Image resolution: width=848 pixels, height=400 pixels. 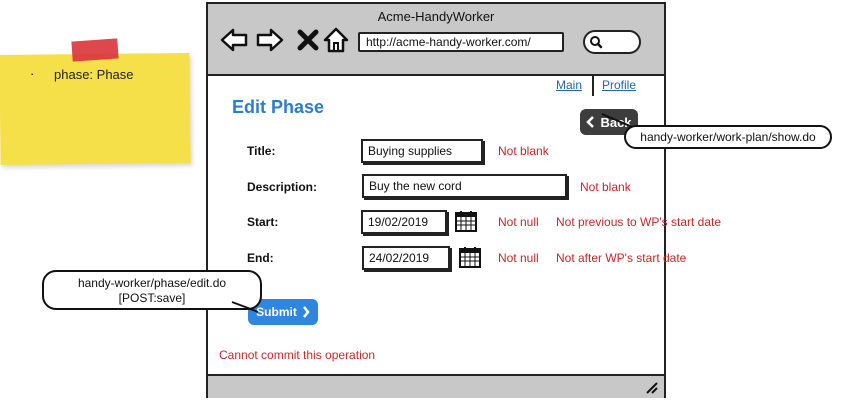 What do you see at coordinates (278, 107) in the screenshot?
I see `page-title: Edit Phase` at bounding box center [278, 107].